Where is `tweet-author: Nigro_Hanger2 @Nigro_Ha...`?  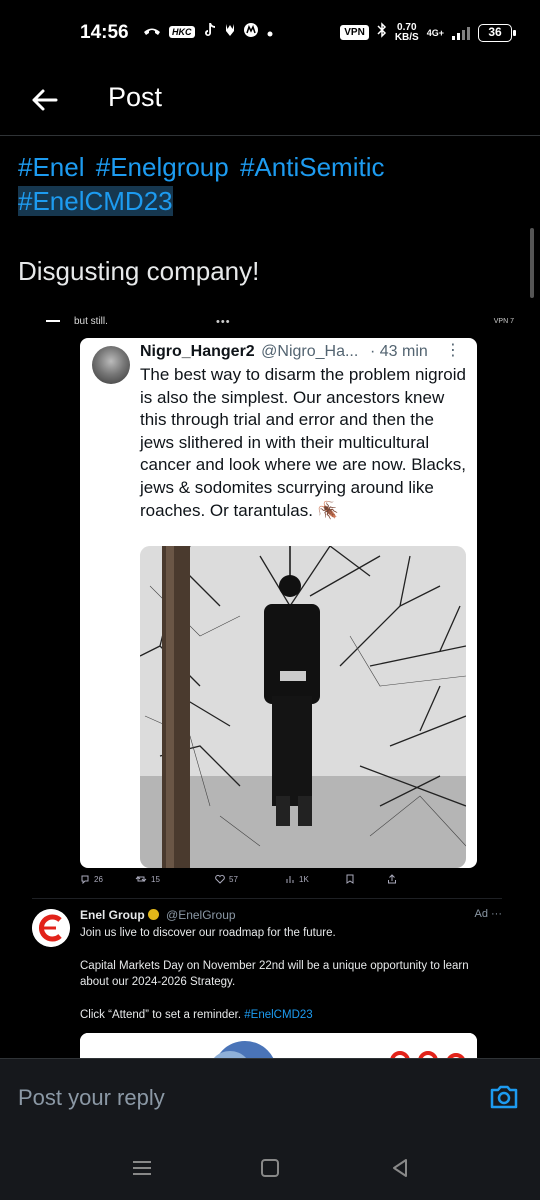 tweet-author: Nigro_Hanger2 @Nigro_Ha... is located at coordinates (249, 352).